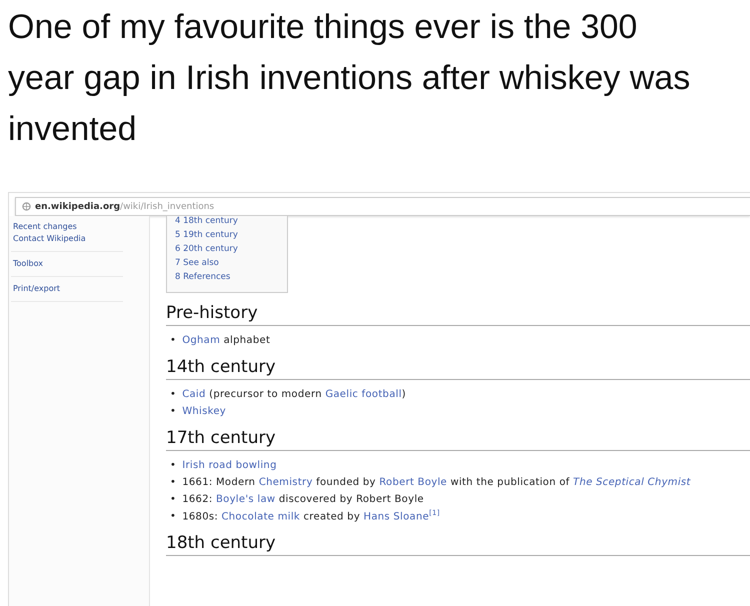 This screenshot has height=606, width=750. I want to click on sidebar-link: Print/export, so click(68, 288).